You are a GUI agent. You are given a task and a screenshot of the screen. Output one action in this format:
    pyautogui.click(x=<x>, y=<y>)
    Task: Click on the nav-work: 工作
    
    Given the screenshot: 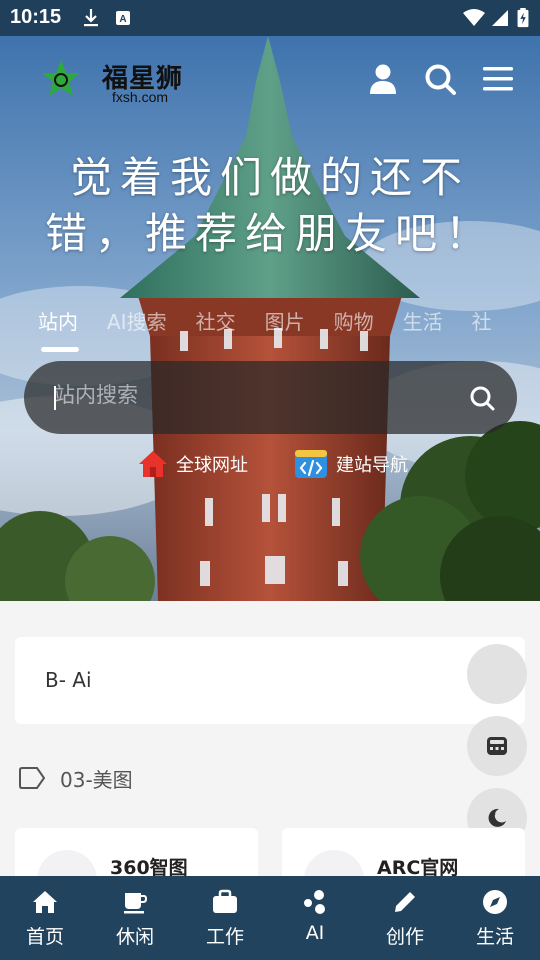 What is the action you would take?
    pyautogui.click(x=225, y=918)
    